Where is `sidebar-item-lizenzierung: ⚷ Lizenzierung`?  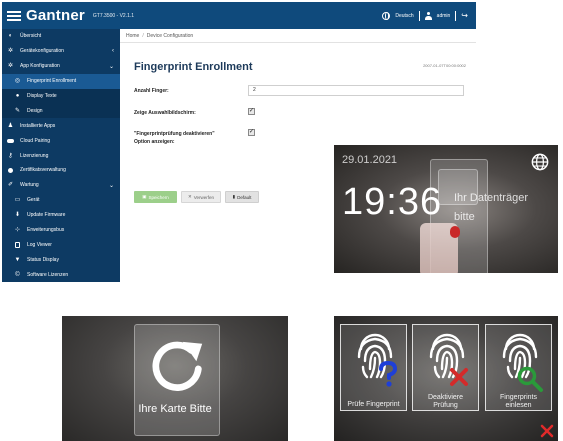 sidebar-item-lizenzierung: ⚷ Lizenzierung is located at coordinates (61, 155).